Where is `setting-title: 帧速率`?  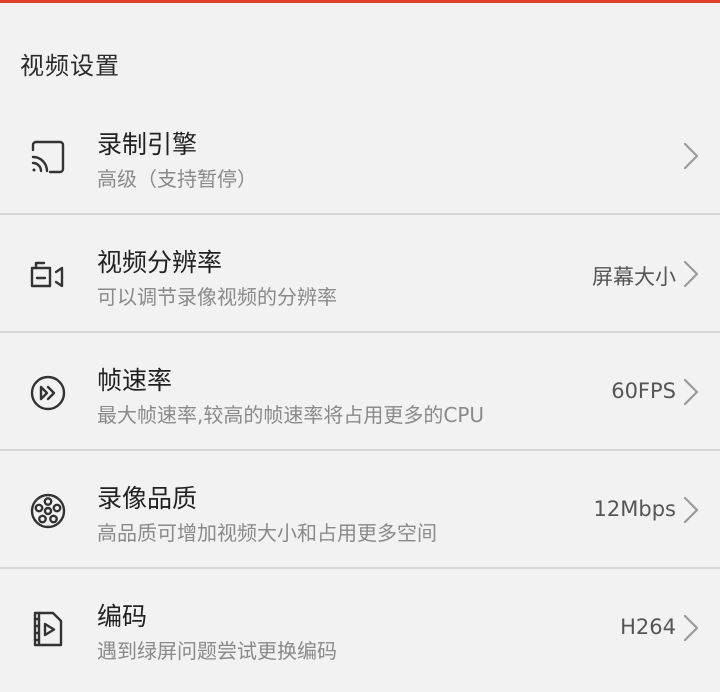
setting-title: 帧速率 is located at coordinates (135, 380).